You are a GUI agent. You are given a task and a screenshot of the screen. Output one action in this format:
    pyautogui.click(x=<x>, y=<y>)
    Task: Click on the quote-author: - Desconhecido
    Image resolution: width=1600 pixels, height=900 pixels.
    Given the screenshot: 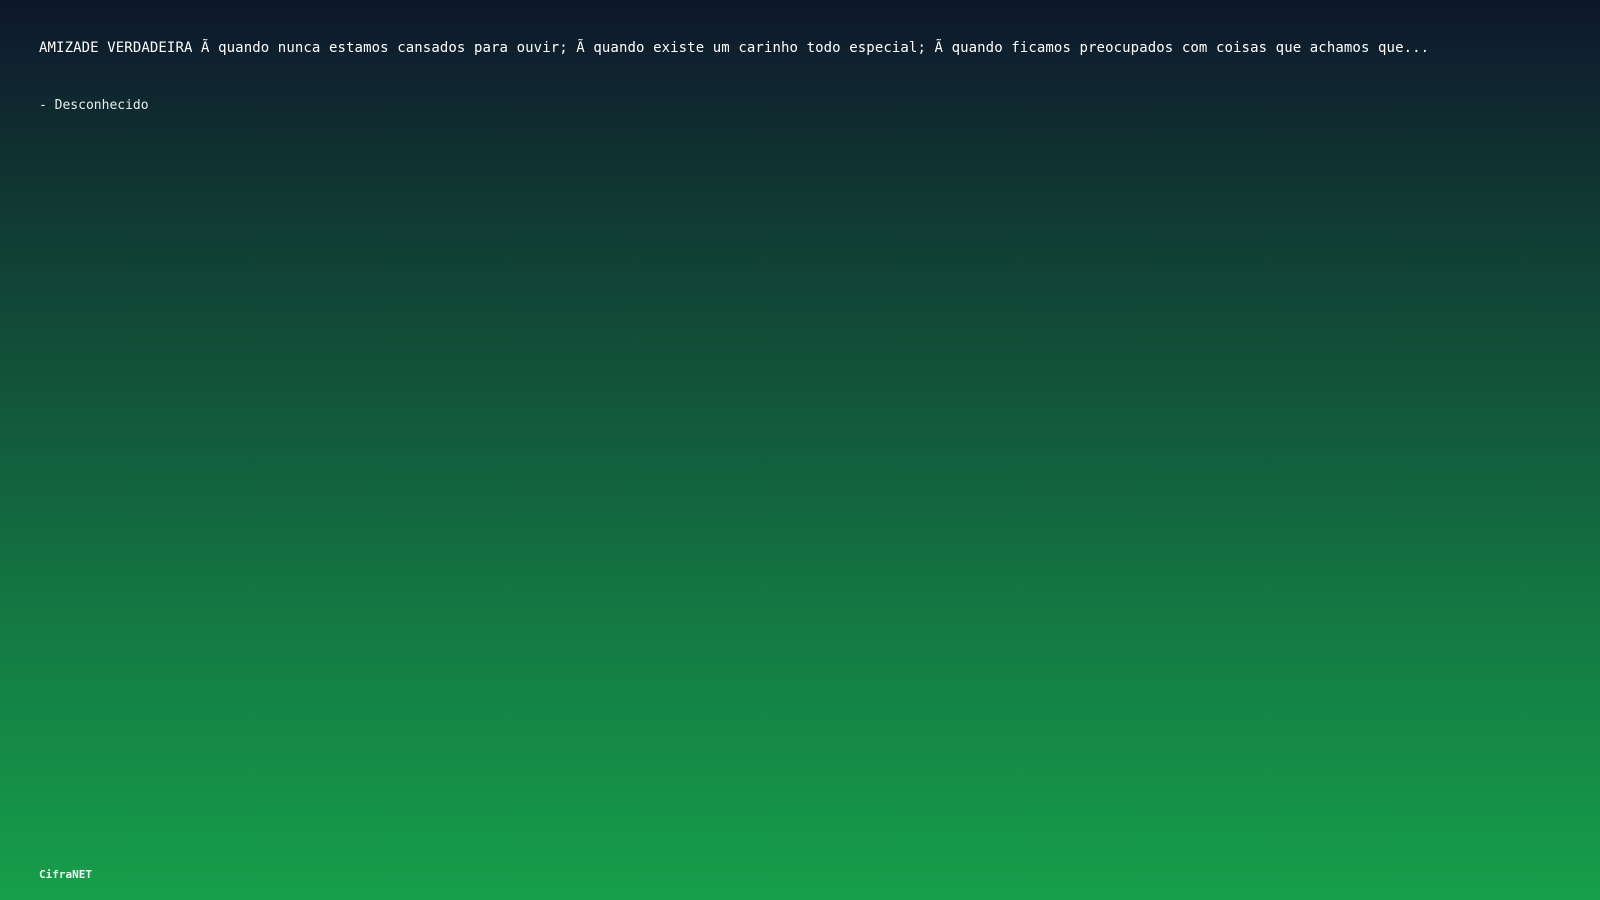 What is the action you would take?
    pyautogui.click(x=94, y=105)
    